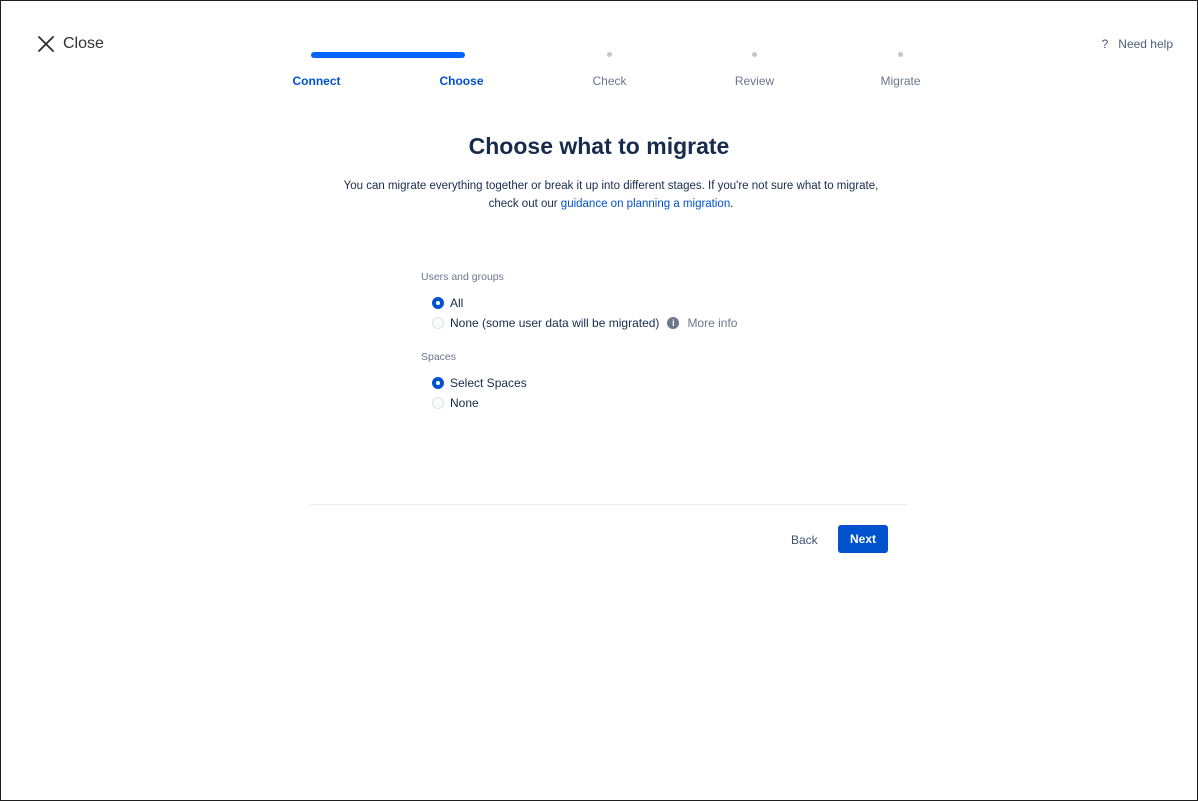 The width and height of the screenshot is (1198, 801). What do you see at coordinates (555, 323) in the screenshot?
I see `option-label: None (some user data will be migrated)` at bounding box center [555, 323].